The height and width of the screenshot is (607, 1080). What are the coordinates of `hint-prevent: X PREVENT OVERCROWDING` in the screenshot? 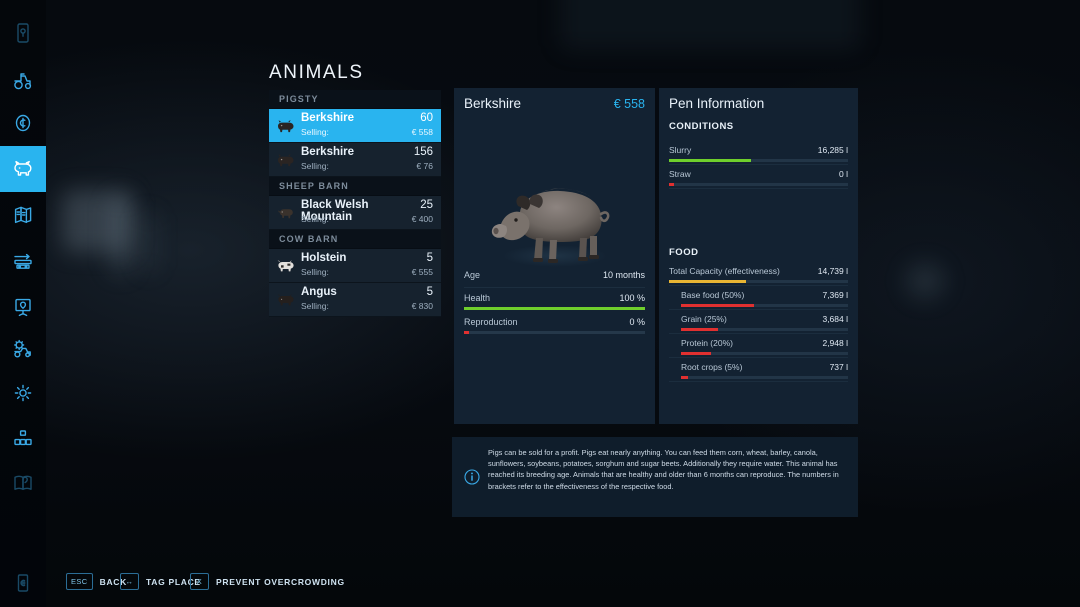 It's located at (267, 581).